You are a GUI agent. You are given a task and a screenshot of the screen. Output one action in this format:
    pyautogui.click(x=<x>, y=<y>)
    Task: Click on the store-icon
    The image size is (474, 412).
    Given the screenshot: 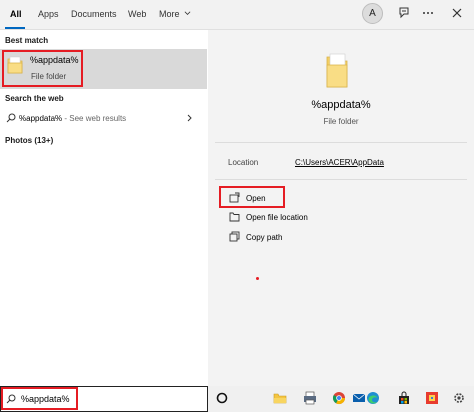 What is the action you would take?
    pyautogui.click(x=404, y=398)
    